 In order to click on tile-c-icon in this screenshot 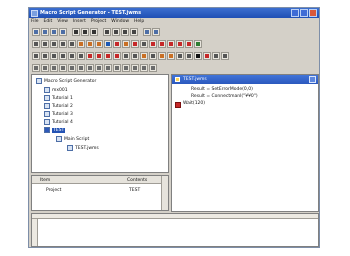, I will do `click(126, 67)`.